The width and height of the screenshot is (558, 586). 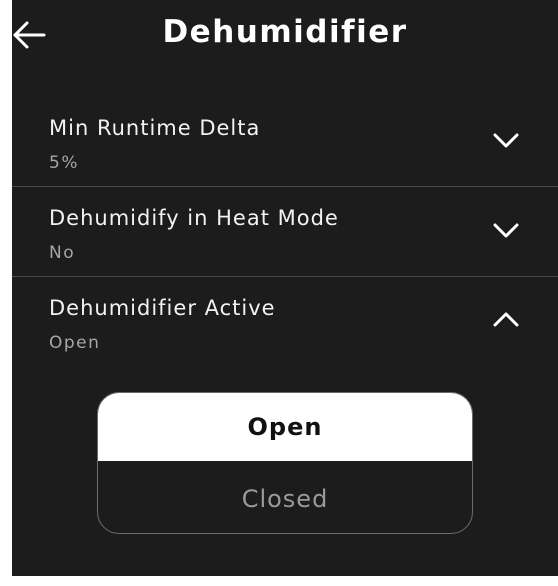 What do you see at coordinates (285, 32) in the screenshot?
I see `page-title: Dehumidifier` at bounding box center [285, 32].